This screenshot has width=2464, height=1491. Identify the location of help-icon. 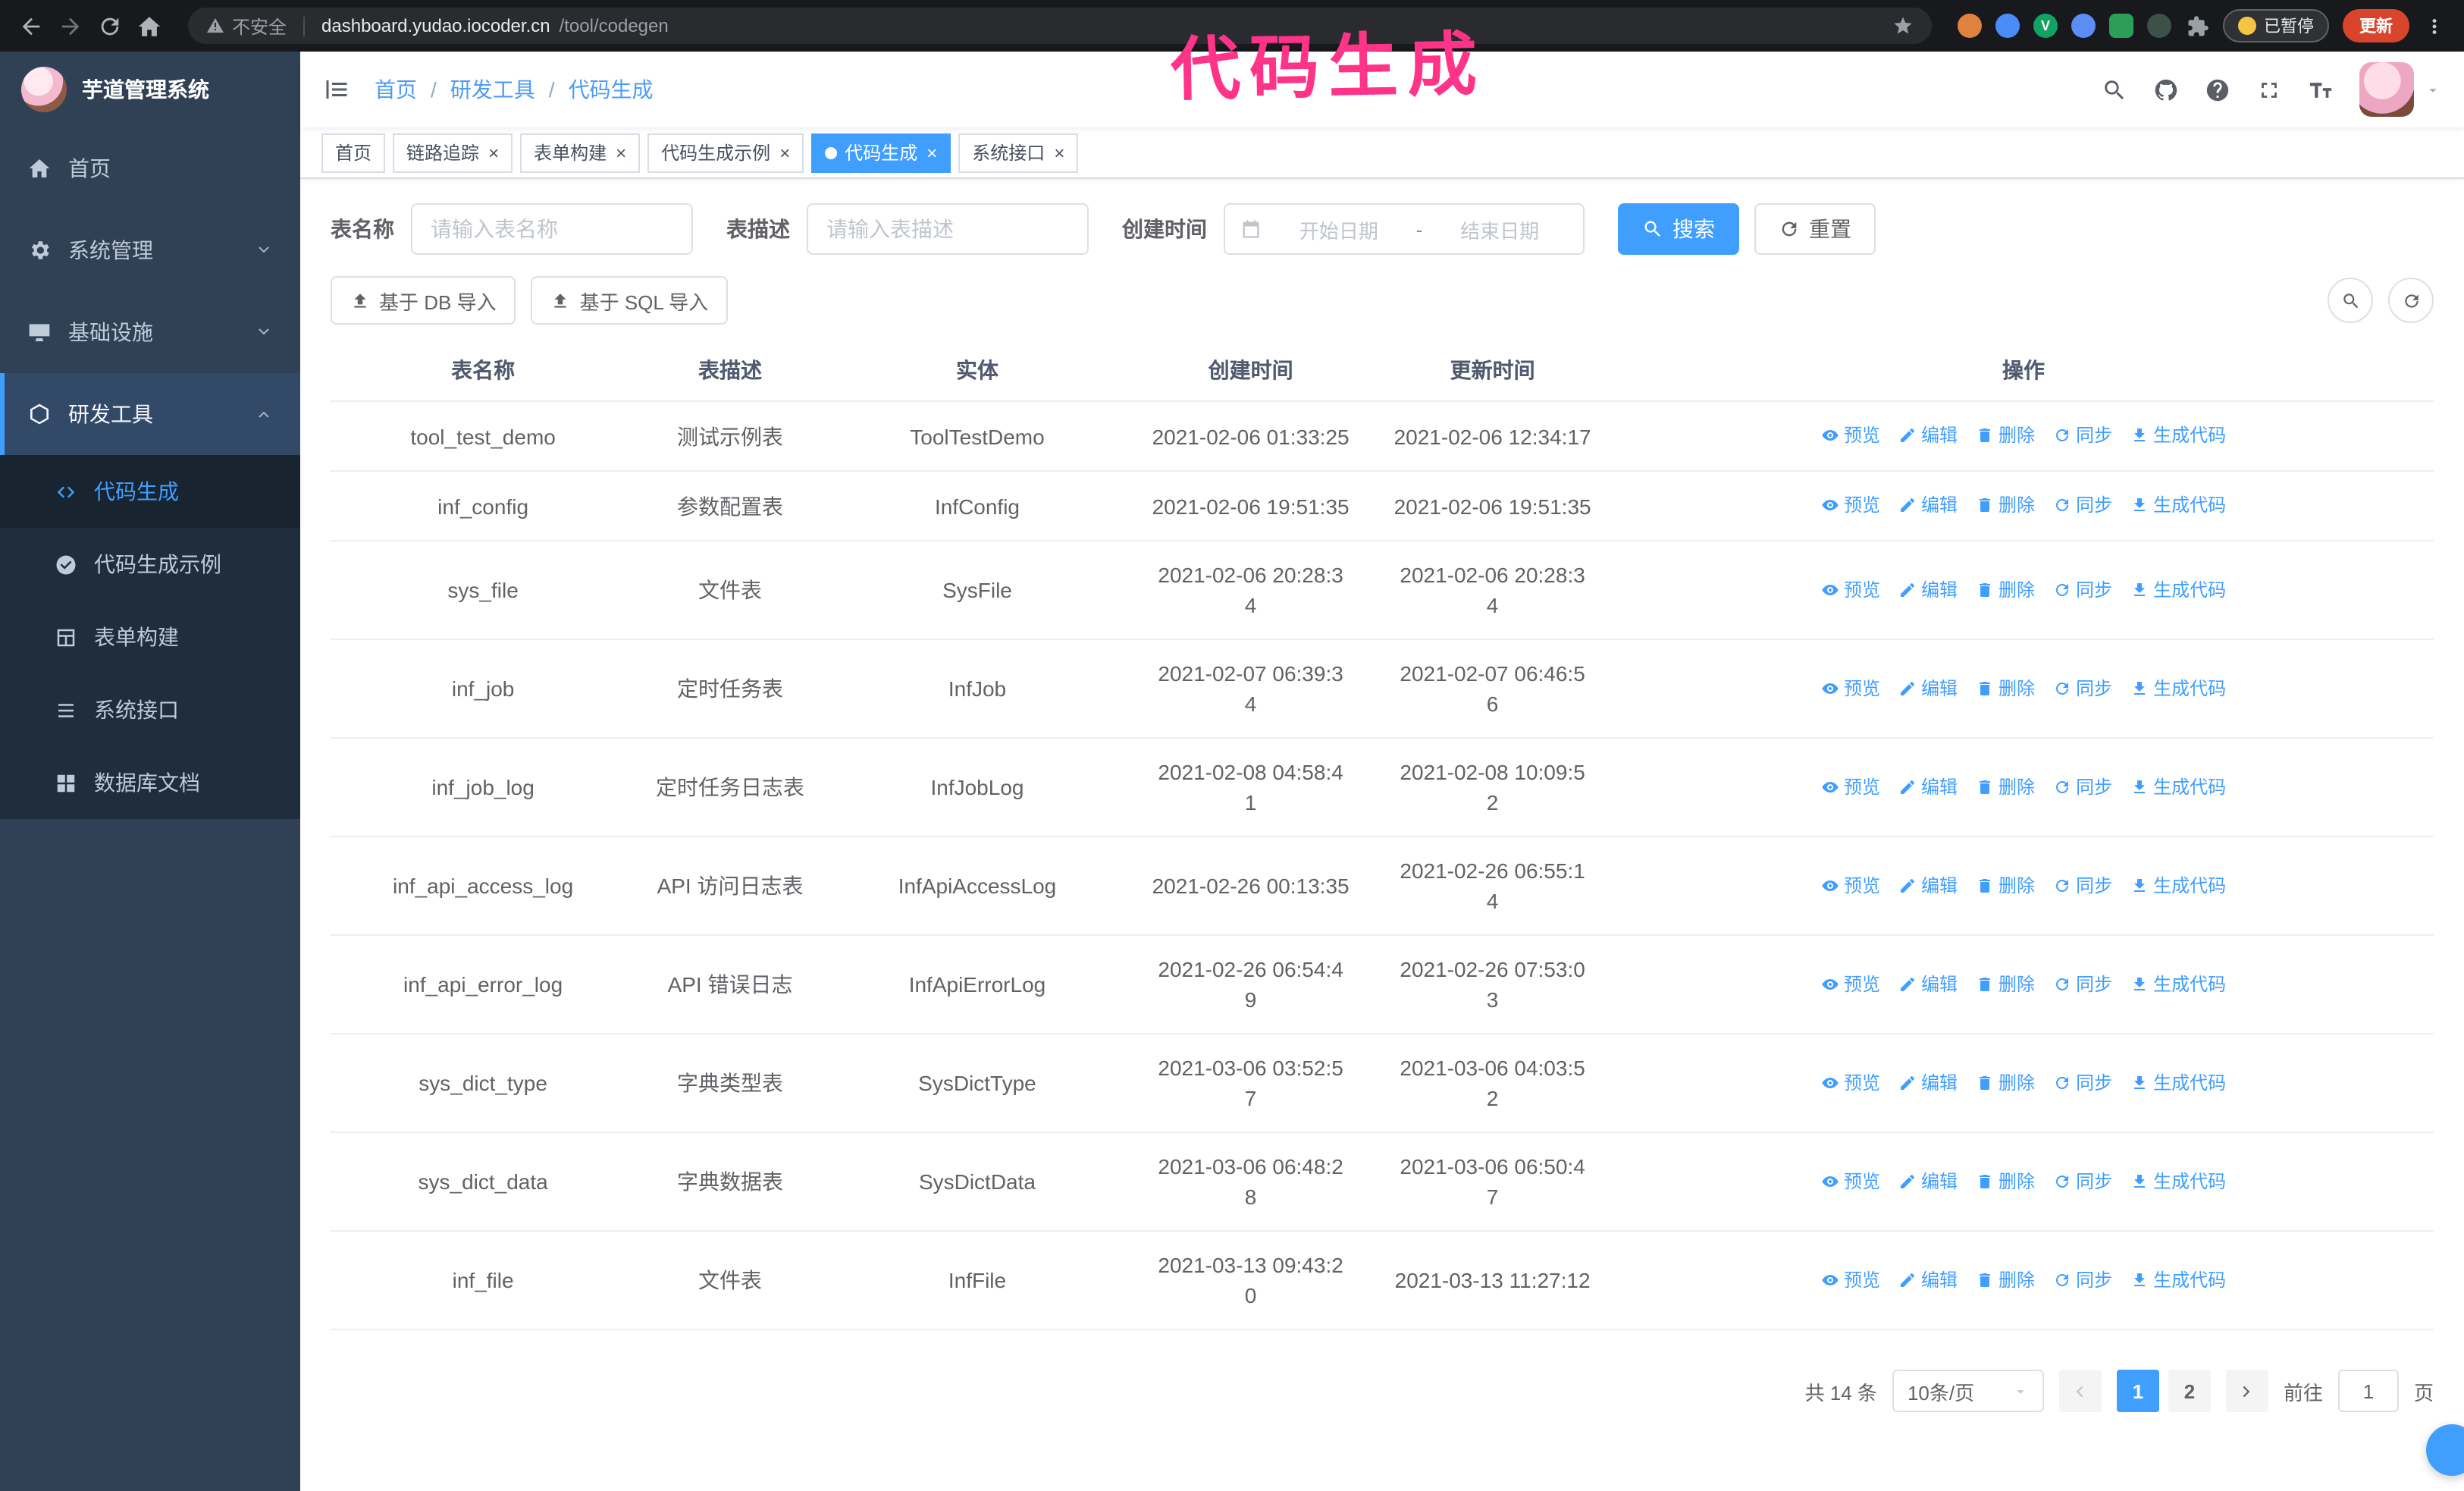
(2217, 89).